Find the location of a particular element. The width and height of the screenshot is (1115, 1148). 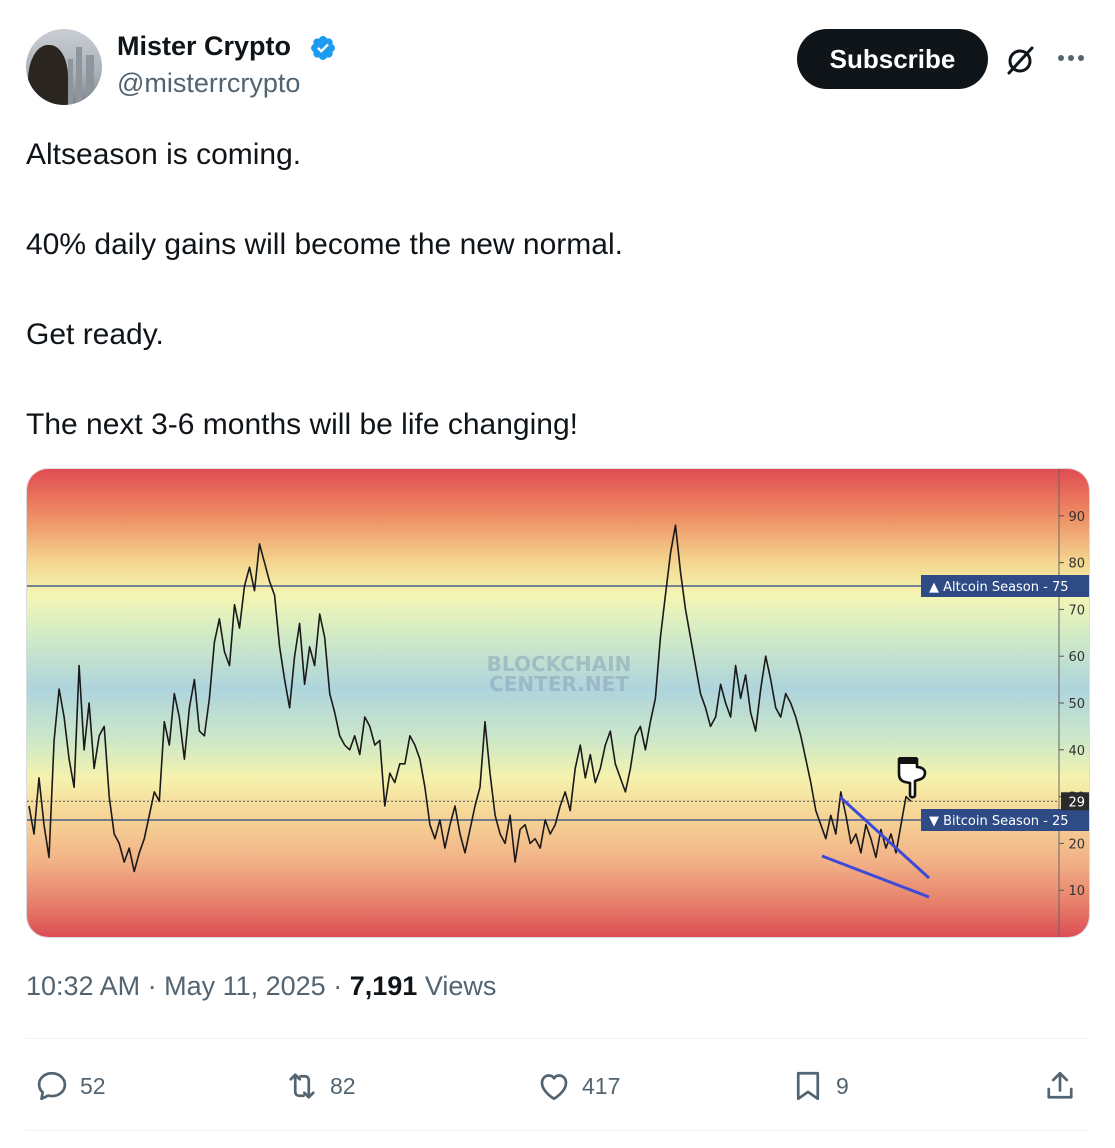

author-name: Mister Crypto is located at coordinates (204, 46).